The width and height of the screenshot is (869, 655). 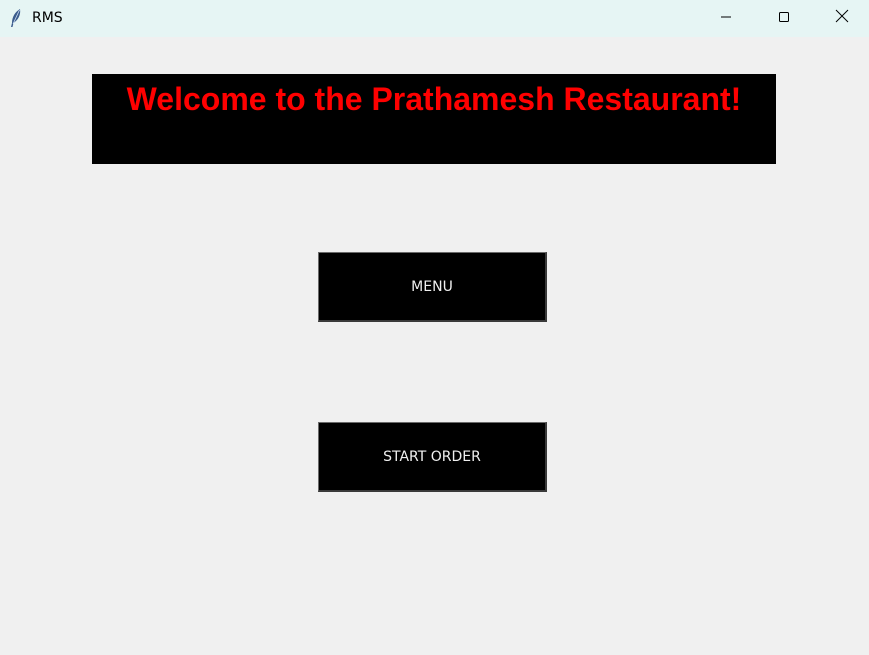 What do you see at coordinates (434, 119) in the screenshot?
I see `welcome-banner: Welcome to the Prathamesh Restaurant!` at bounding box center [434, 119].